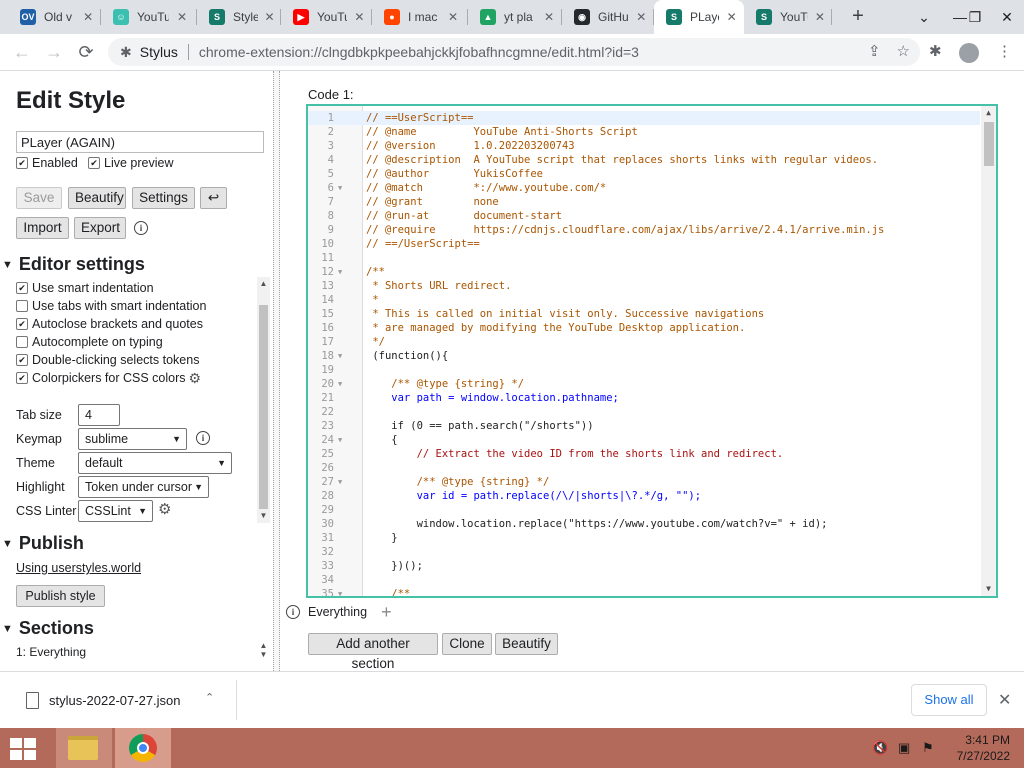  What do you see at coordinates (140, 142) in the screenshot?
I see `style-name-input` at bounding box center [140, 142].